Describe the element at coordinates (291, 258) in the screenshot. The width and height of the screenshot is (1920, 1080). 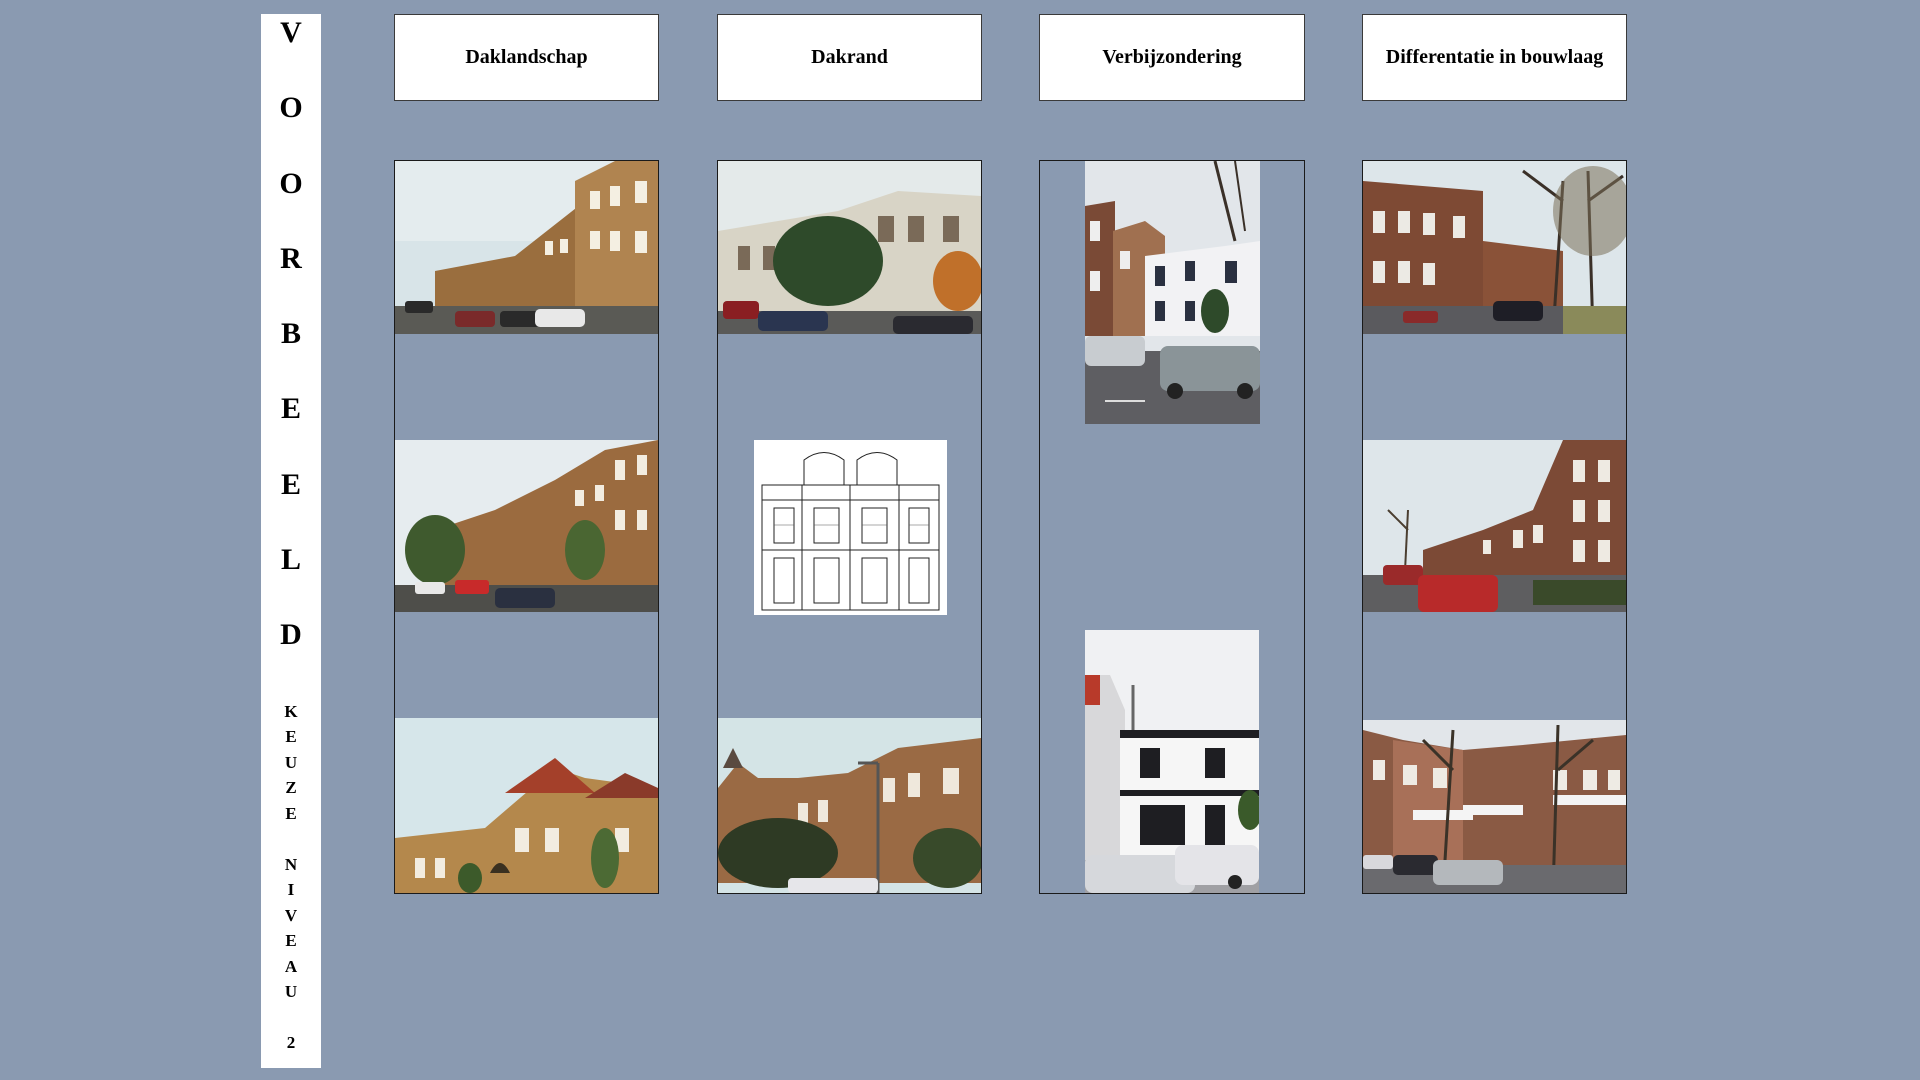
I see `title-letter: R` at that location.